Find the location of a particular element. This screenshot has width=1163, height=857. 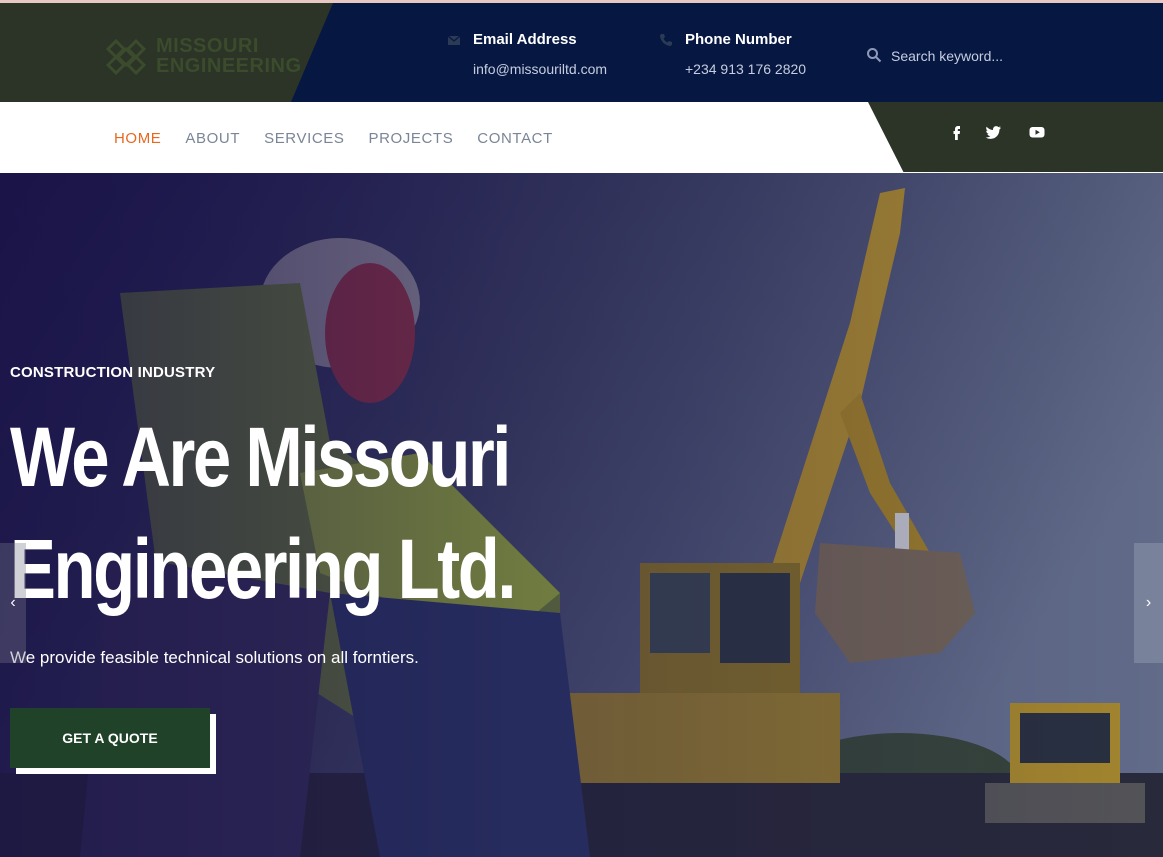

hero-kicker: CONSTRUCTION INDUSTRY is located at coordinates (113, 372).